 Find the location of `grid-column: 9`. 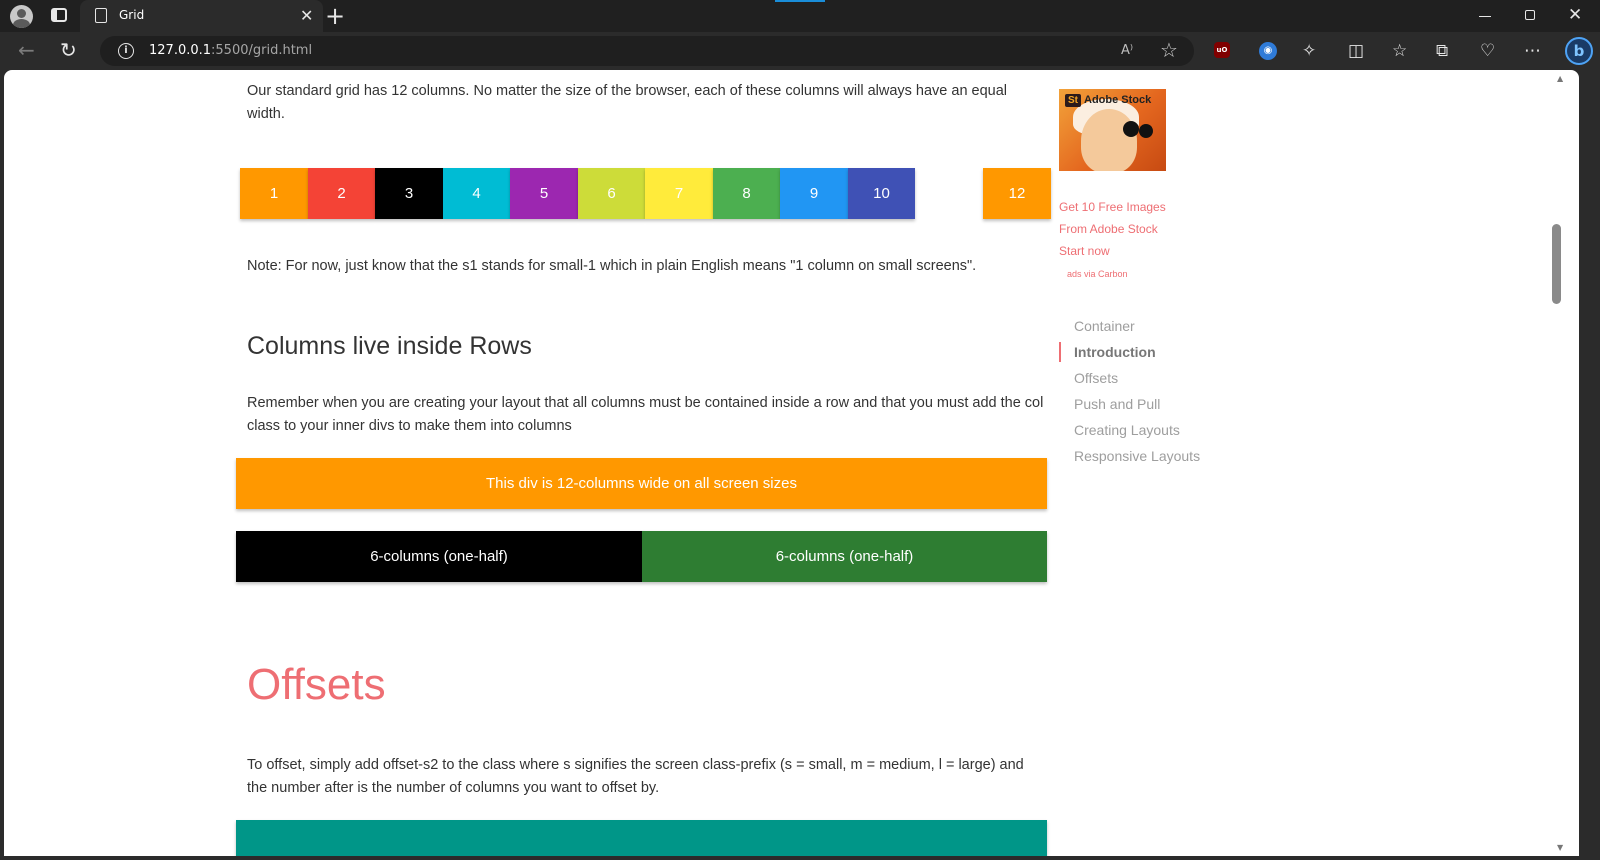

grid-column: 9 is located at coordinates (814, 193).